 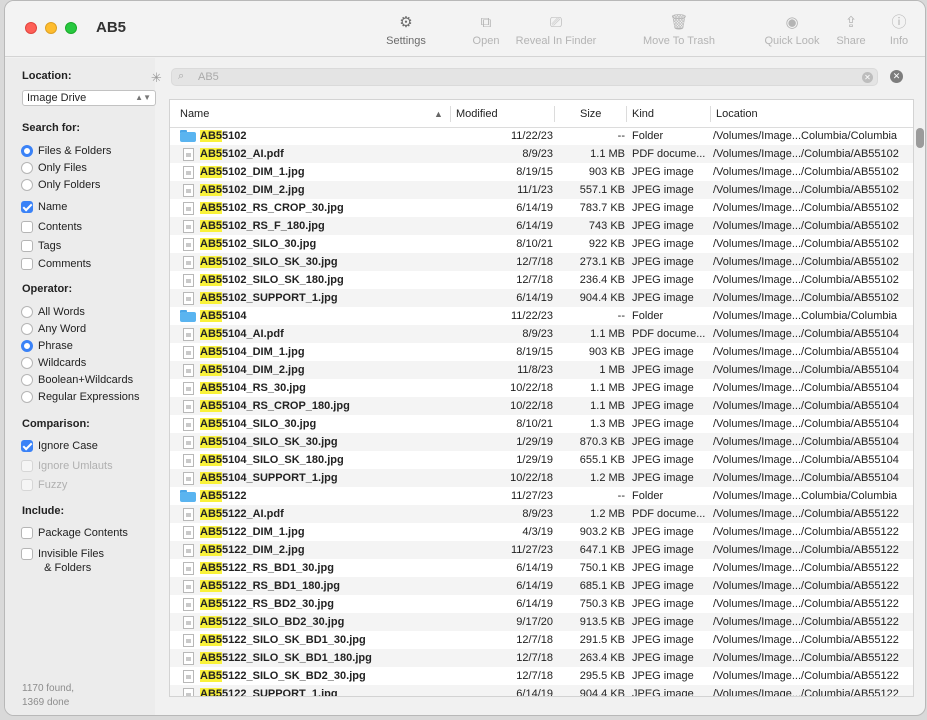 I want to click on file-name: AB55104_RS_30.jpg, so click(x=253, y=388).